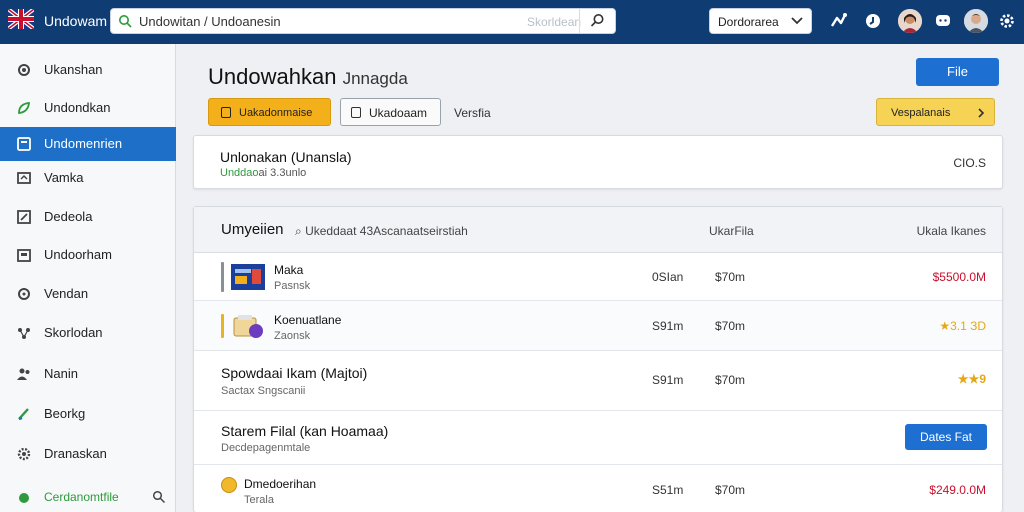 The image size is (1024, 512). Describe the element at coordinates (239, 173) in the screenshot. I see `summary-subtitle-green: Unddao` at that location.